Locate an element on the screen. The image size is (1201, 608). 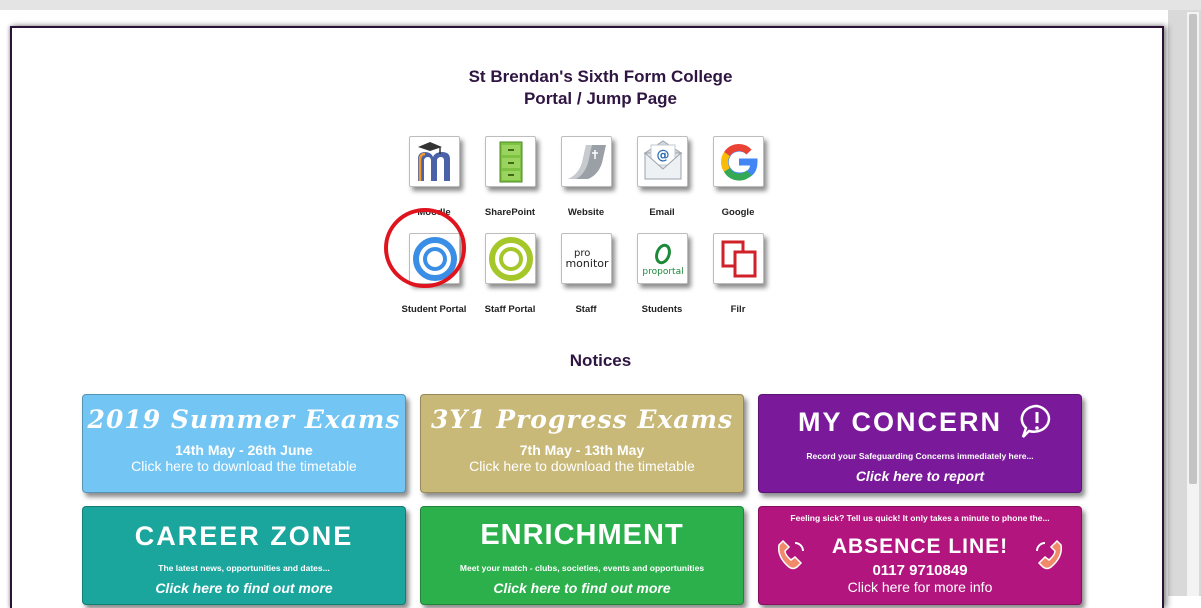
moodle-app-tile is located at coordinates (434, 161).